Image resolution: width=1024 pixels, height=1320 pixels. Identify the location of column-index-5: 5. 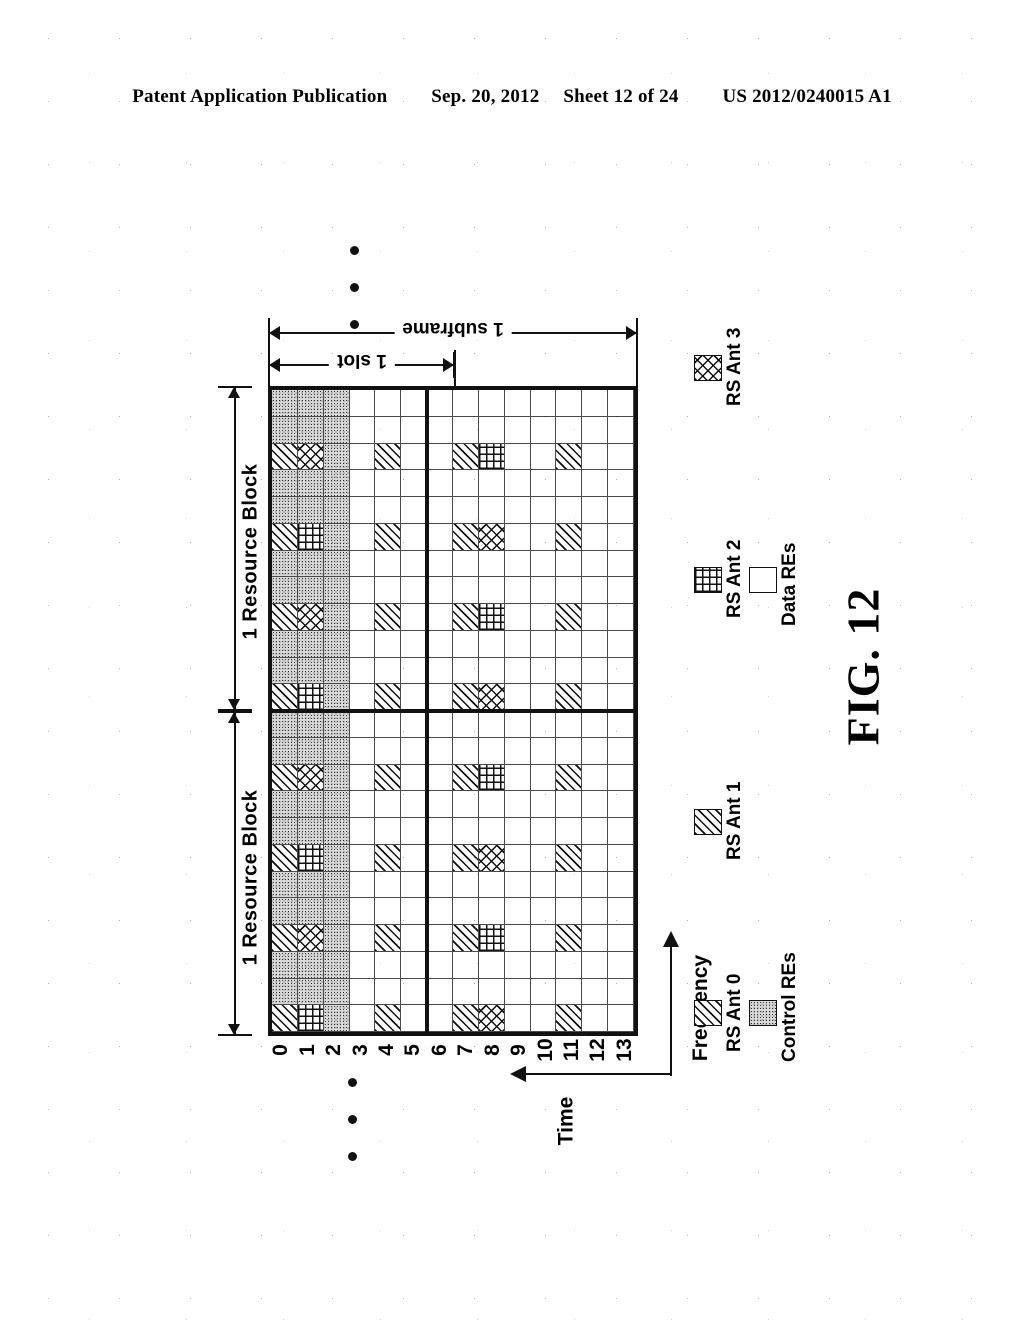
(413, 1050).